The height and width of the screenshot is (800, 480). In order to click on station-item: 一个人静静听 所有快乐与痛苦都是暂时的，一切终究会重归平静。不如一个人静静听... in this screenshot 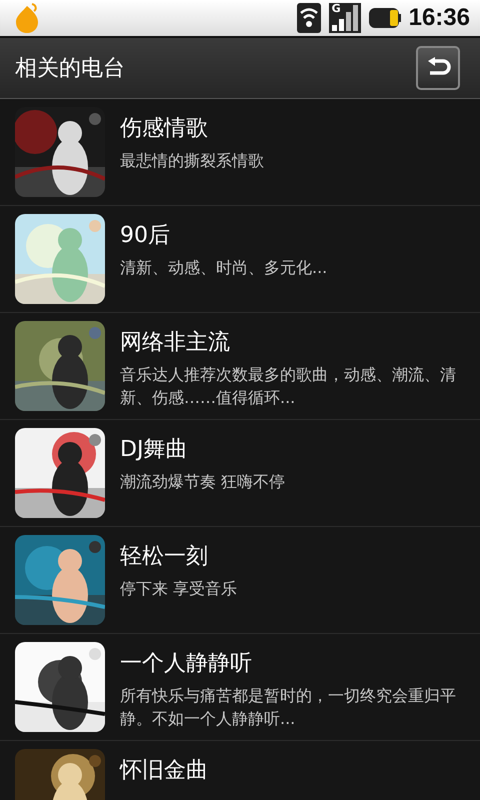, I will do `click(240, 687)`.